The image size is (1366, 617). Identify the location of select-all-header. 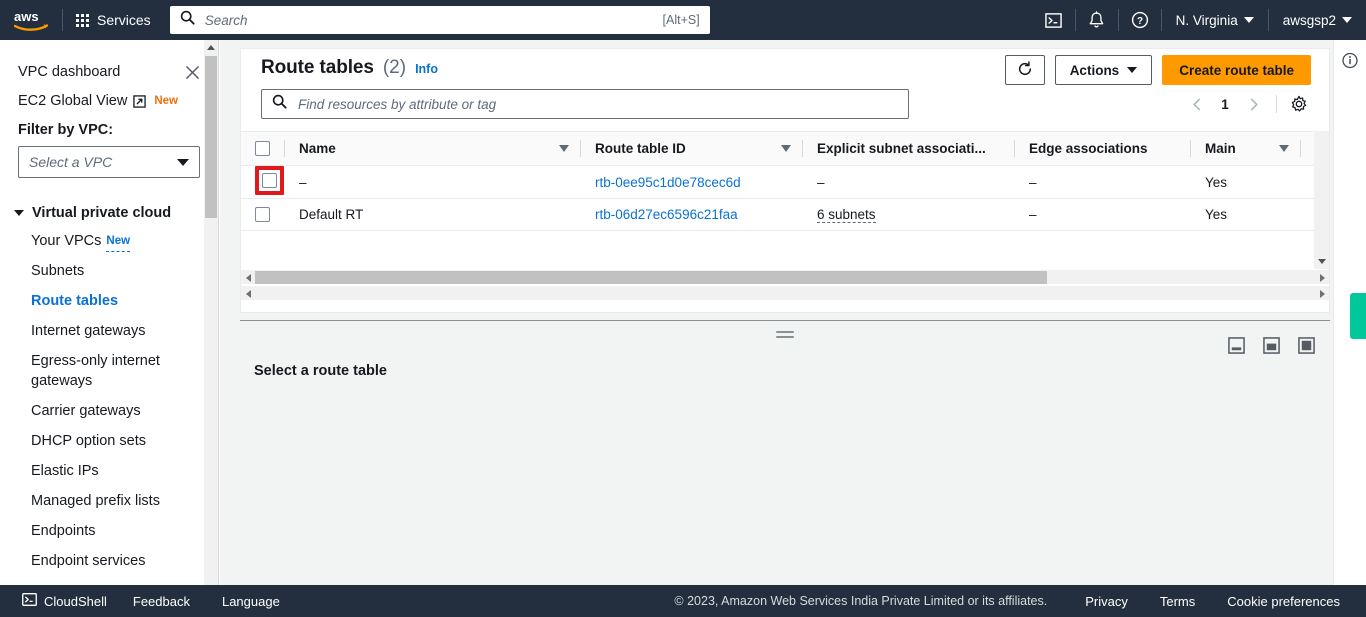
(263, 148).